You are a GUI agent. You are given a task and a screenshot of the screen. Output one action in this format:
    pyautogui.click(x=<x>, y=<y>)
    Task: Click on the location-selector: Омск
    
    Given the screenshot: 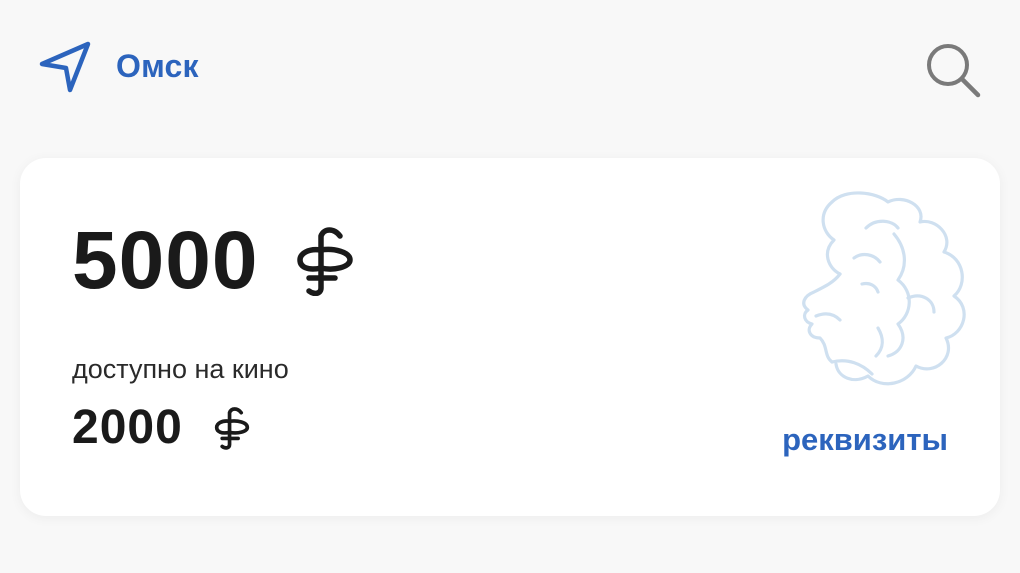 What is the action you would take?
    pyautogui.click(x=118, y=66)
    